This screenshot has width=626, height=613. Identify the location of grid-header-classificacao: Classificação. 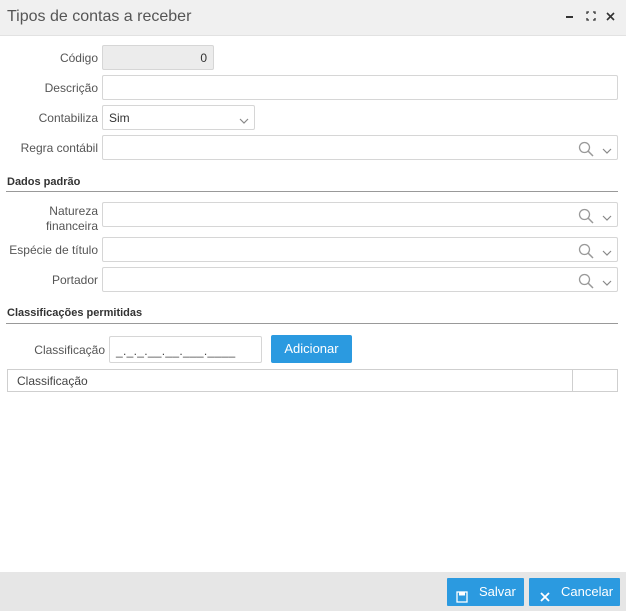
(52, 381).